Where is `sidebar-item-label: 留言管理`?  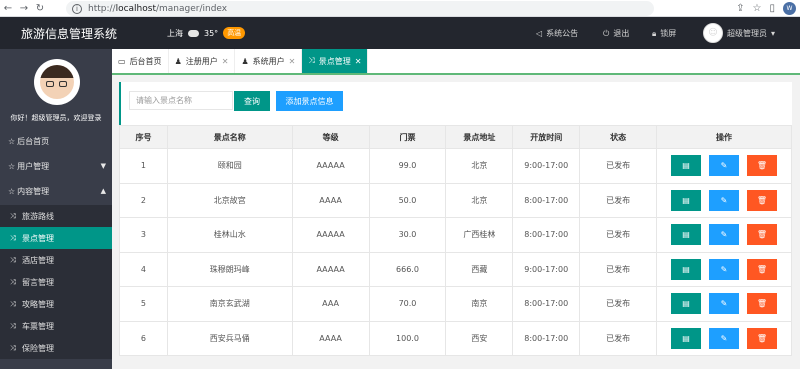 sidebar-item-label: 留言管理 is located at coordinates (38, 282).